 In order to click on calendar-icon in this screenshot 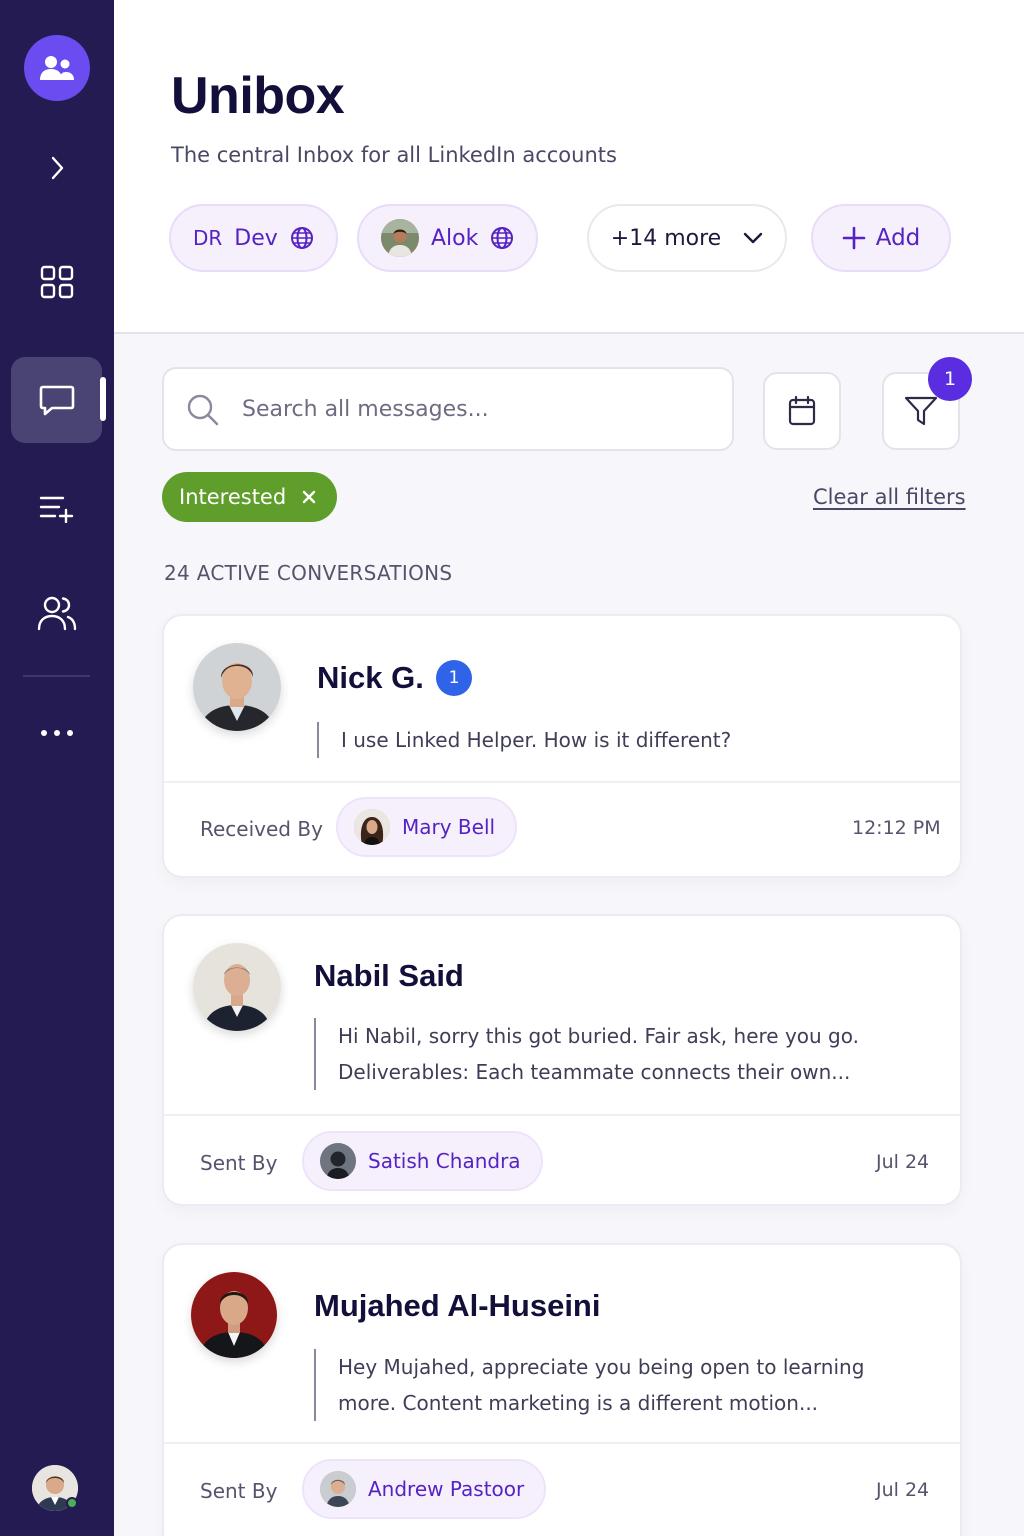, I will do `click(802, 410)`.